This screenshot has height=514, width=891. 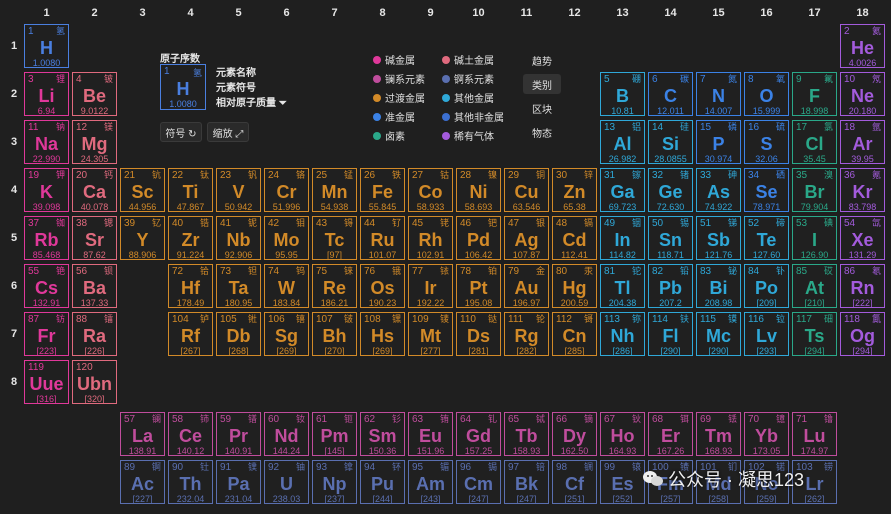 I want to click on symbol-toggle-button: 符号 ↻, so click(x=181, y=132).